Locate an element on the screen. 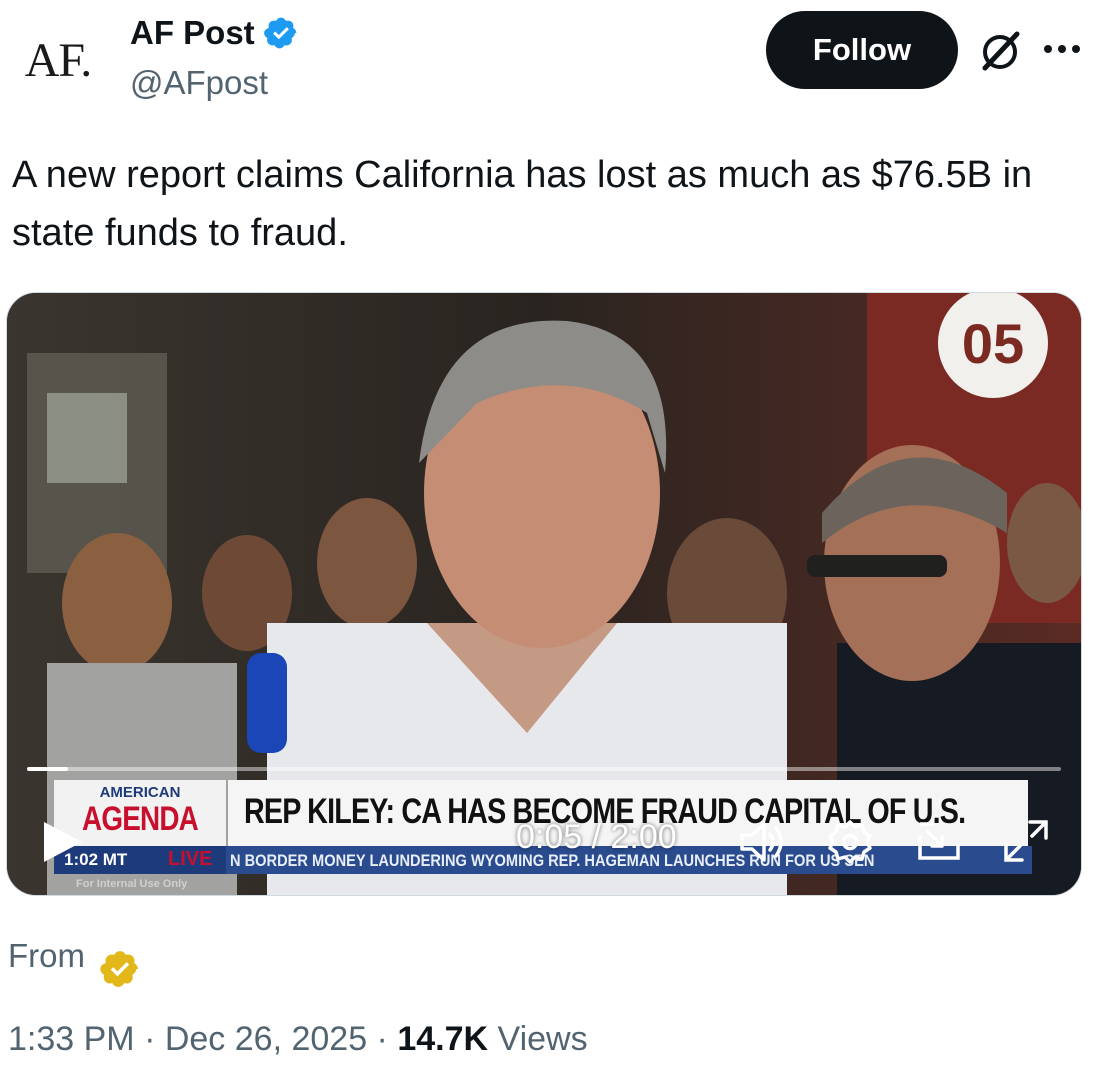 The width and height of the screenshot is (1102, 1070). time-readout: 0:05 / 2:00 is located at coordinates (596, 837).